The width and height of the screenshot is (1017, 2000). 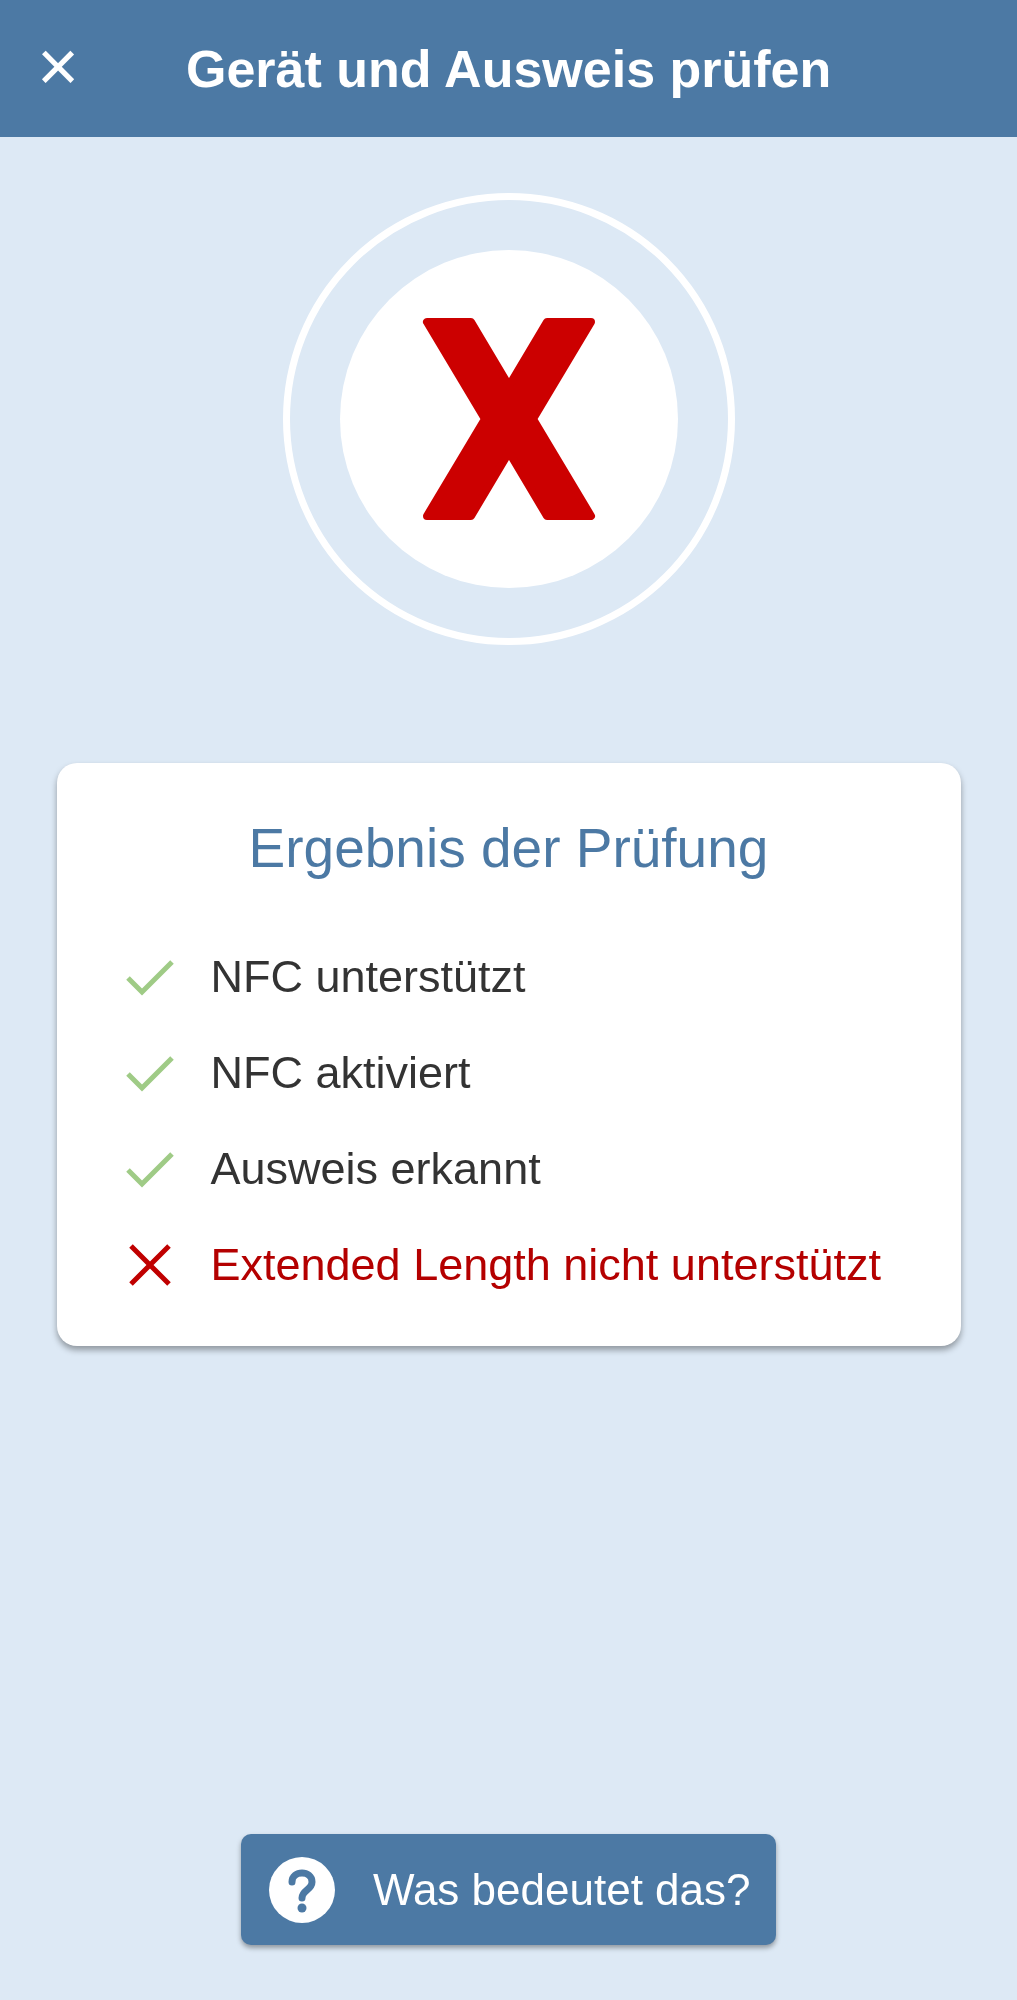 What do you see at coordinates (508, 1889) in the screenshot?
I see `help-button: Was bedeutet das?` at bounding box center [508, 1889].